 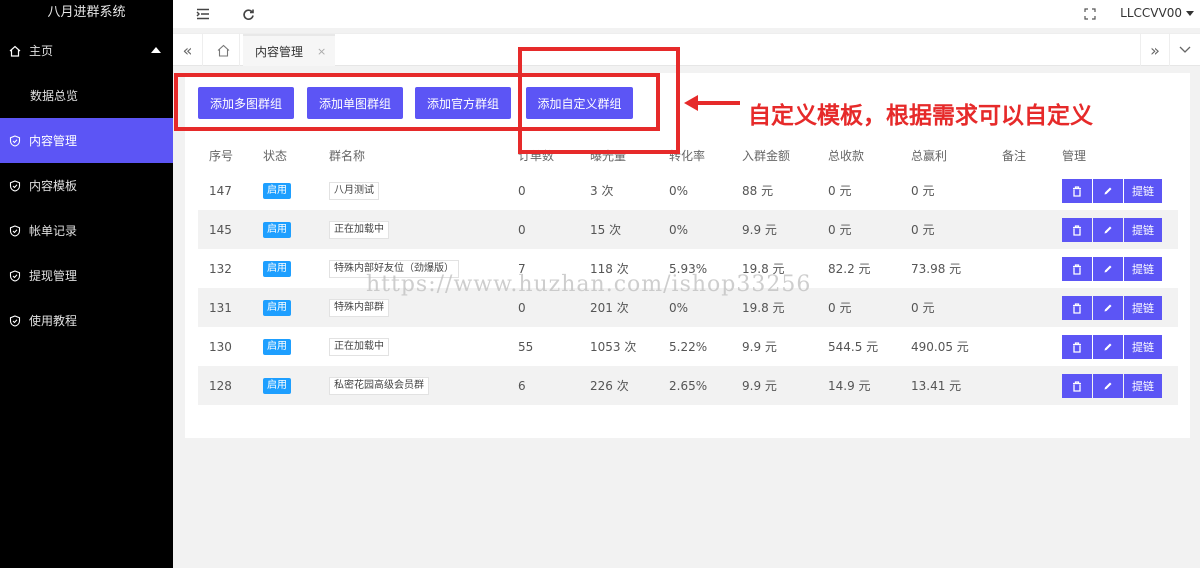 I want to click on cell-exposure: 1053 次, so click(x=613, y=346).